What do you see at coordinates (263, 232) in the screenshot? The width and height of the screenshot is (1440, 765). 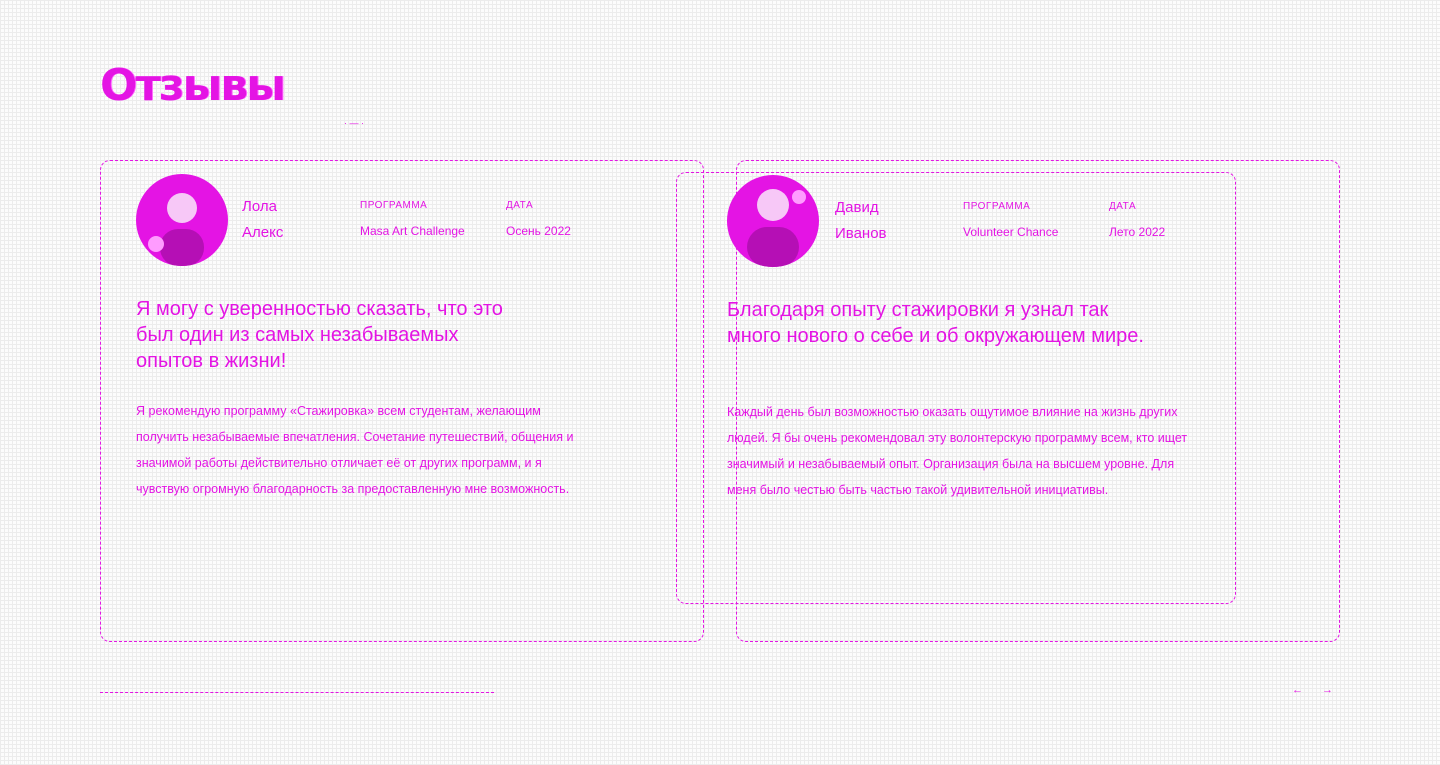 I see `reviewer-last-name: Алекс` at bounding box center [263, 232].